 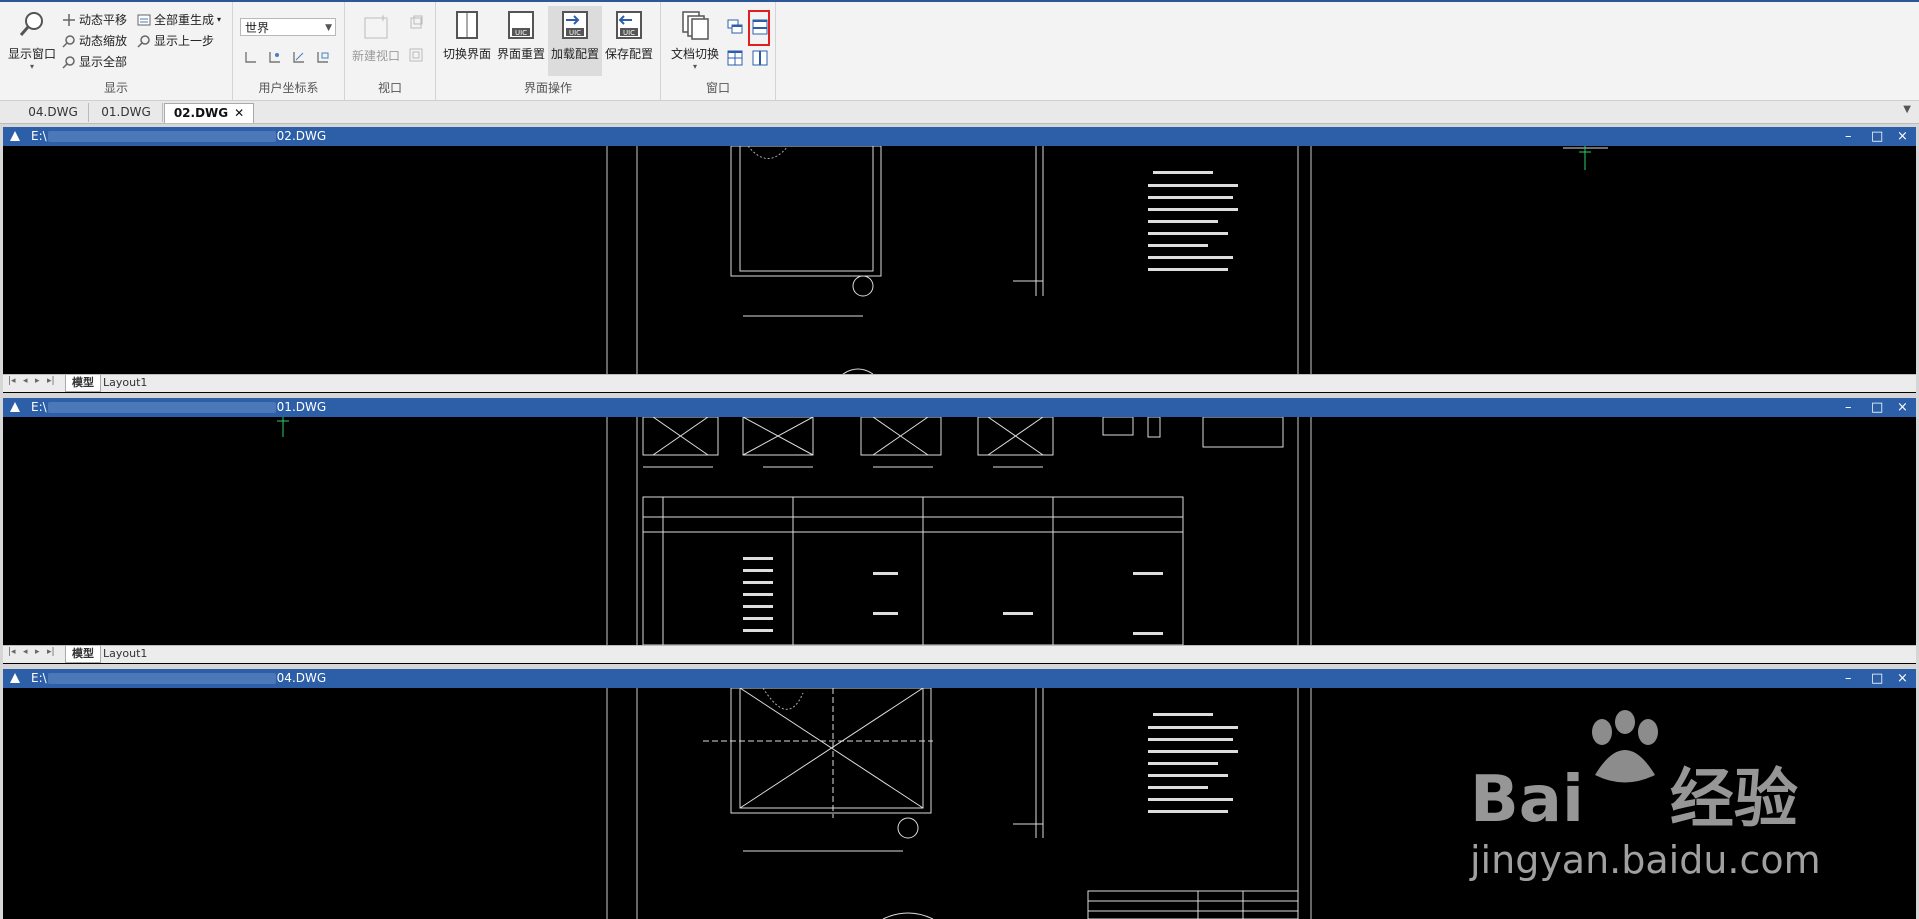 I want to click on document-title-bar: E:\ 01.DWG – □ ×, so click(x=959, y=407).